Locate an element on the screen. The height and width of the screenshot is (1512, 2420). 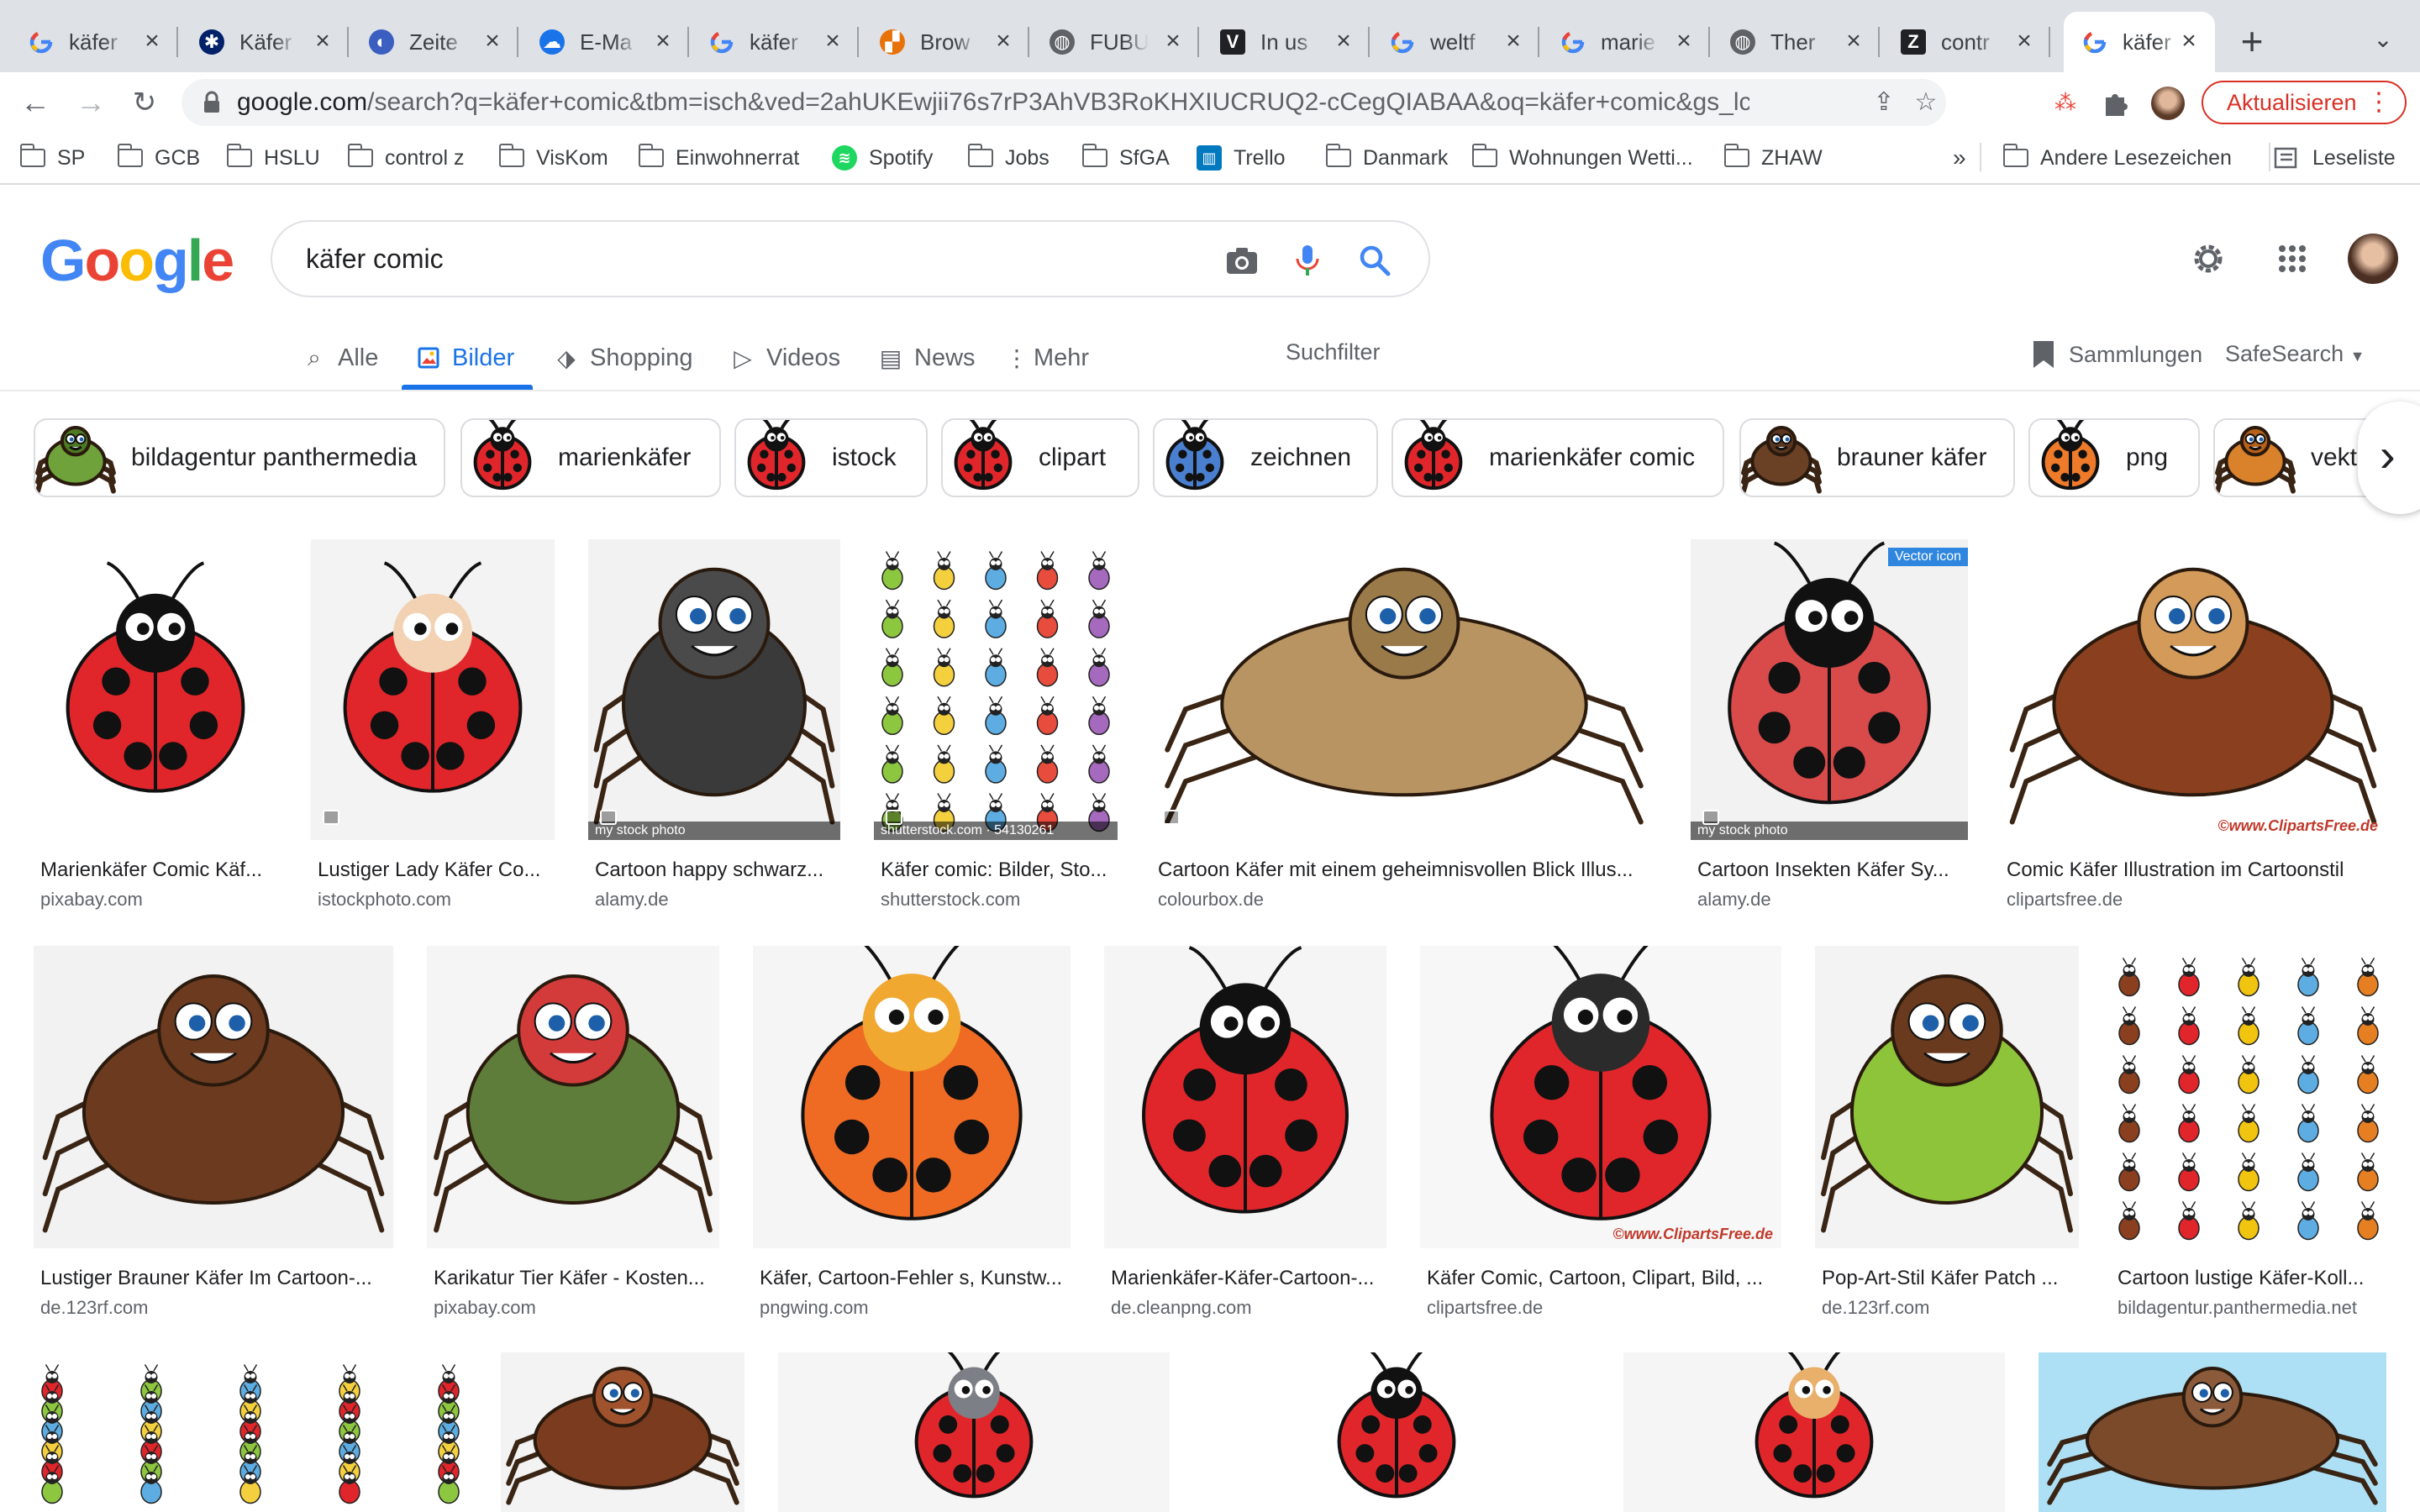
other-bookmarks: Andere Lesezeichen is located at coordinates (2117, 158).